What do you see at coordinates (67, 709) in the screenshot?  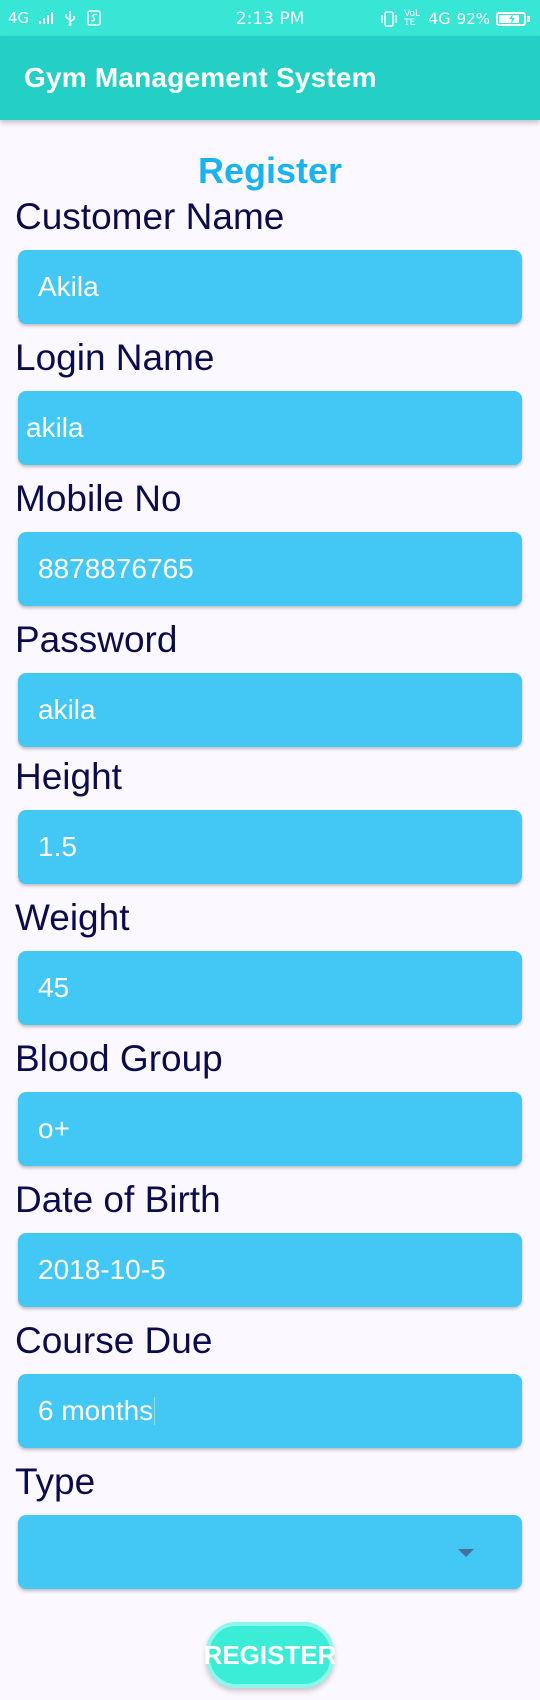 I see `password-value: akila` at bounding box center [67, 709].